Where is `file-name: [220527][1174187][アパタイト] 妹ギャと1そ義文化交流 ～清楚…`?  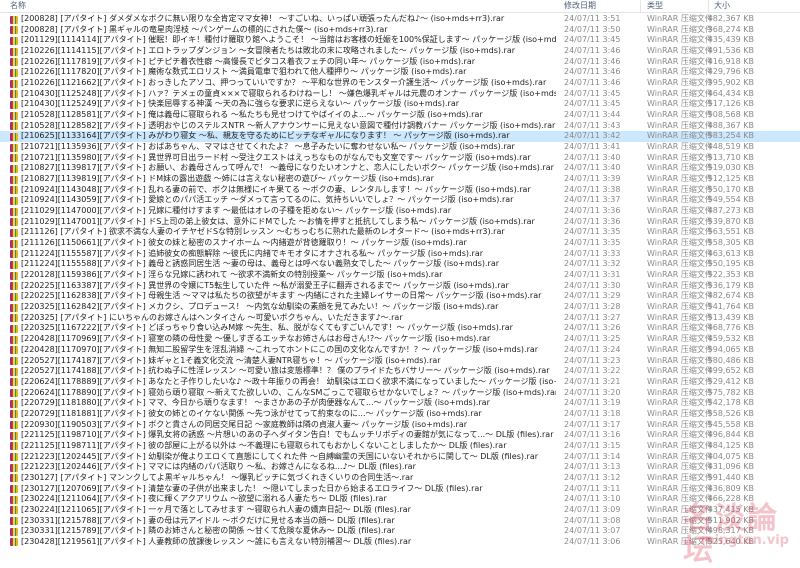 file-name: [220527][1174187][アパタイト] 妹ギャと1そ義文化交流 ～清楚… is located at coordinates (231, 360).